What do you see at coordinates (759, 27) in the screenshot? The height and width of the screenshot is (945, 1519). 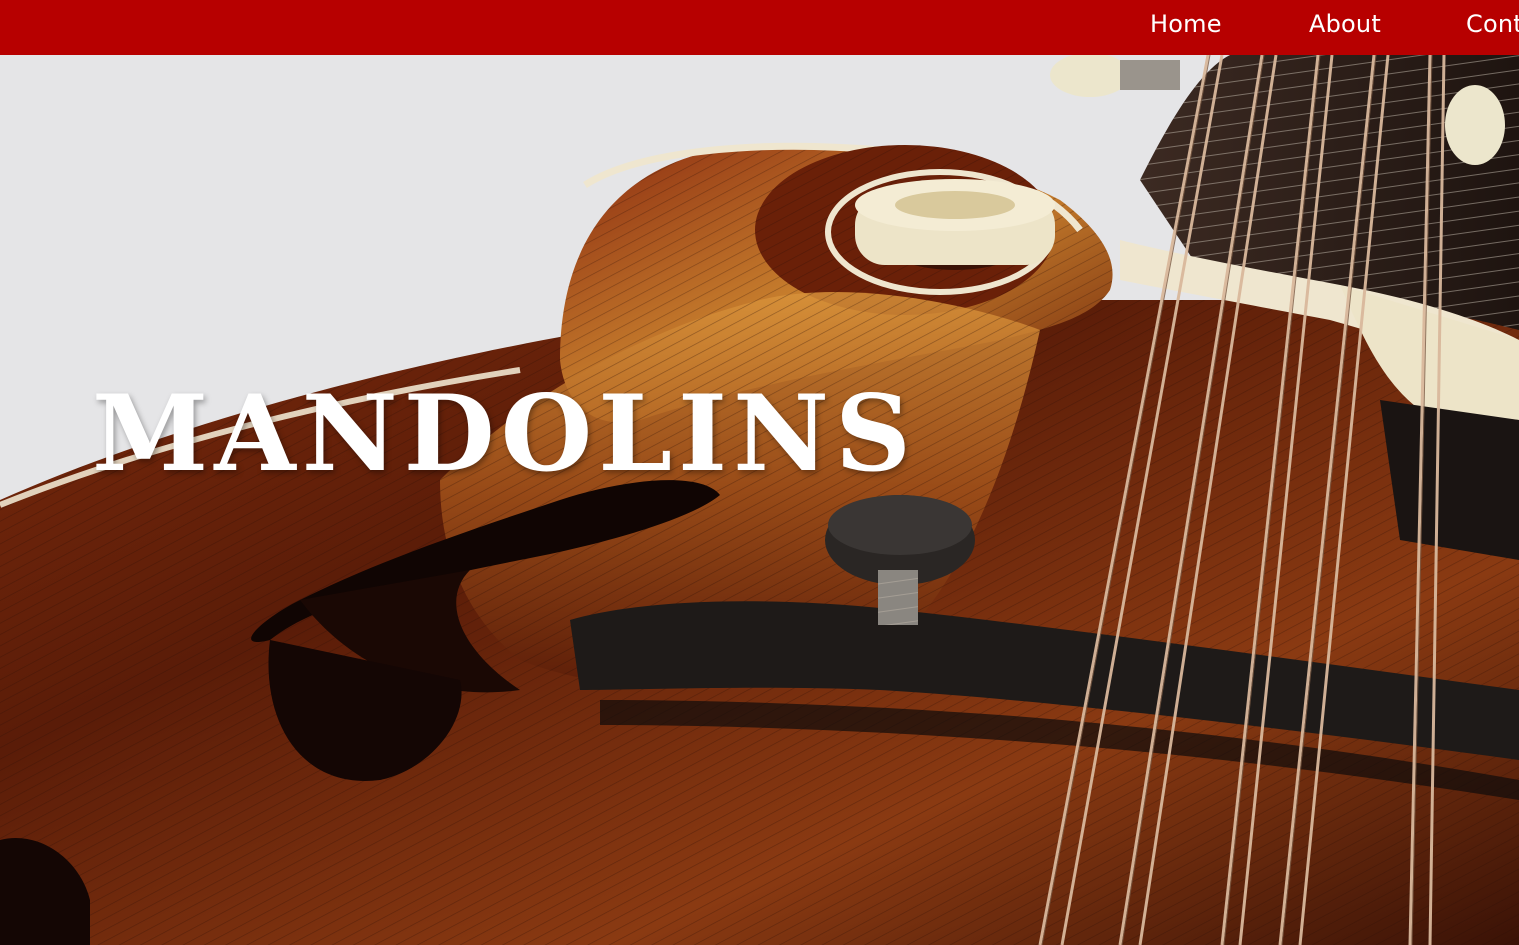 I see `top-navbar: Home About Cont` at bounding box center [759, 27].